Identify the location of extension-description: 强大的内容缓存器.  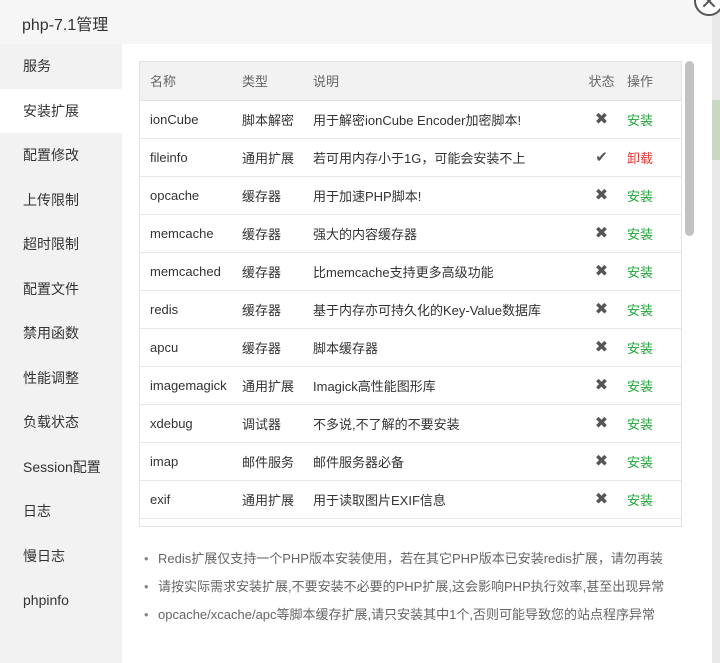
(446, 233).